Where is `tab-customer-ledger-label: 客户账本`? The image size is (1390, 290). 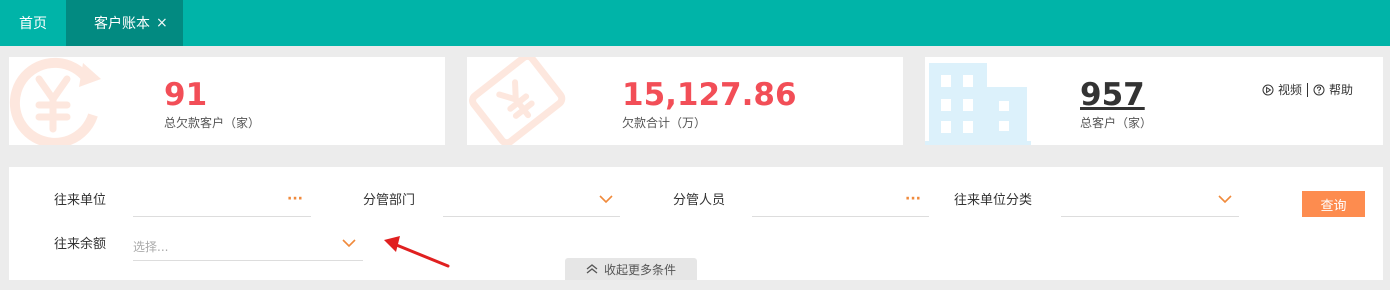 tab-customer-ledger-label: 客户账本 is located at coordinates (122, 24).